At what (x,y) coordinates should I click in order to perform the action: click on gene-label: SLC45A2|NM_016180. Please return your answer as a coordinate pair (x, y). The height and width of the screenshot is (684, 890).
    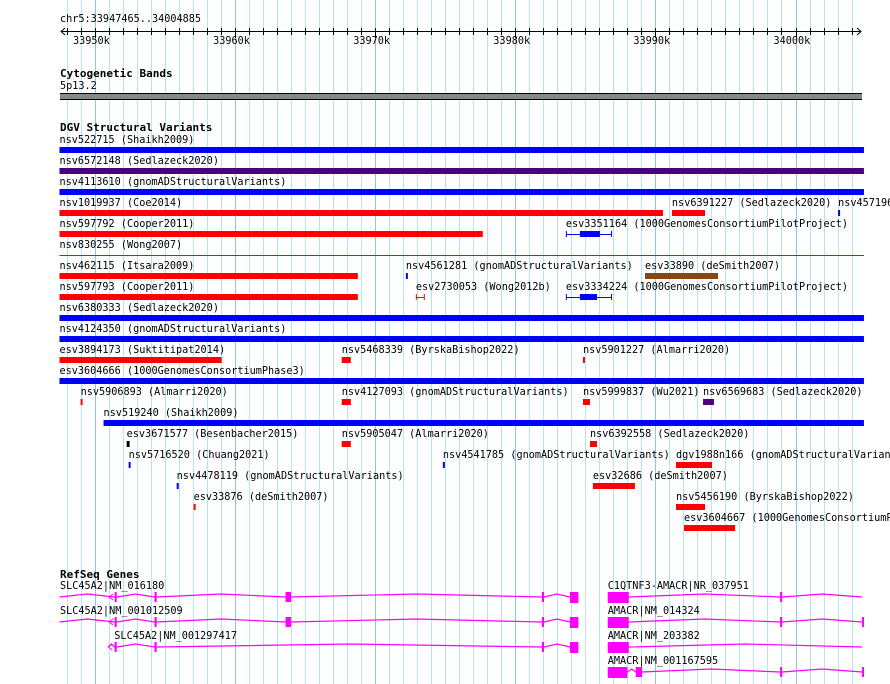
    Looking at the image, I should click on (112, 586).